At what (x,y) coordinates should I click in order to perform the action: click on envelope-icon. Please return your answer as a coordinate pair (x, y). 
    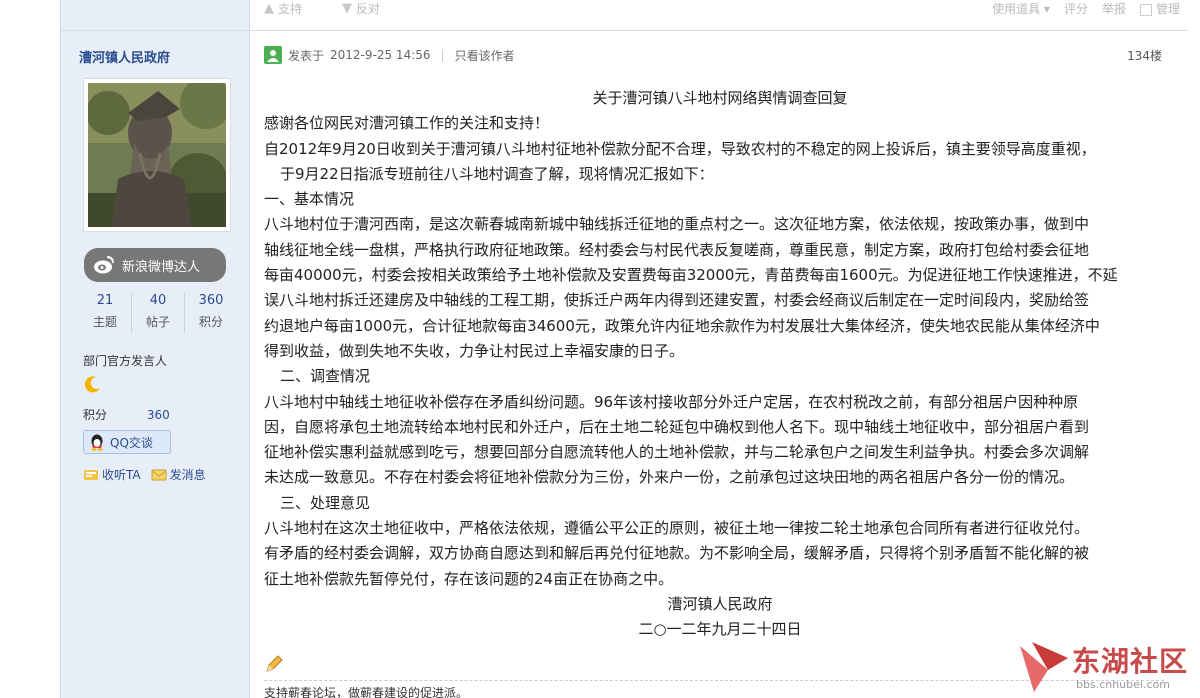
    Looking at the image, I should click on (159, 474).